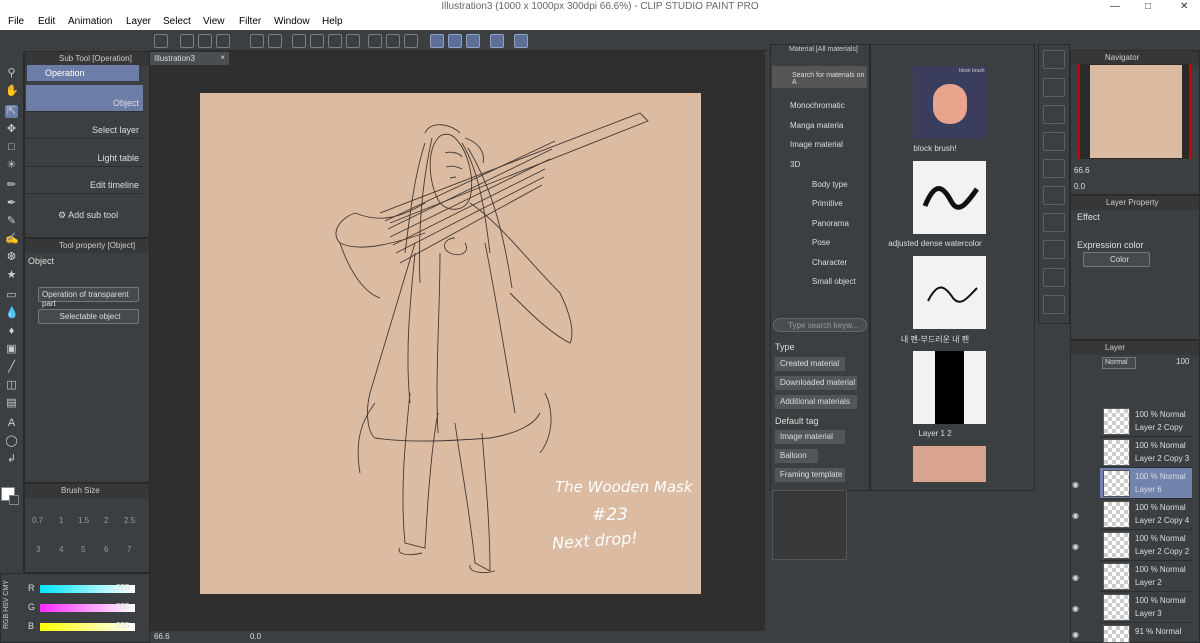 The height and width of the screenshot is (643, 1200). Describe the element at coordinates (1115, 6) in the screenshot. I see `minimize-icon: —` at that location.